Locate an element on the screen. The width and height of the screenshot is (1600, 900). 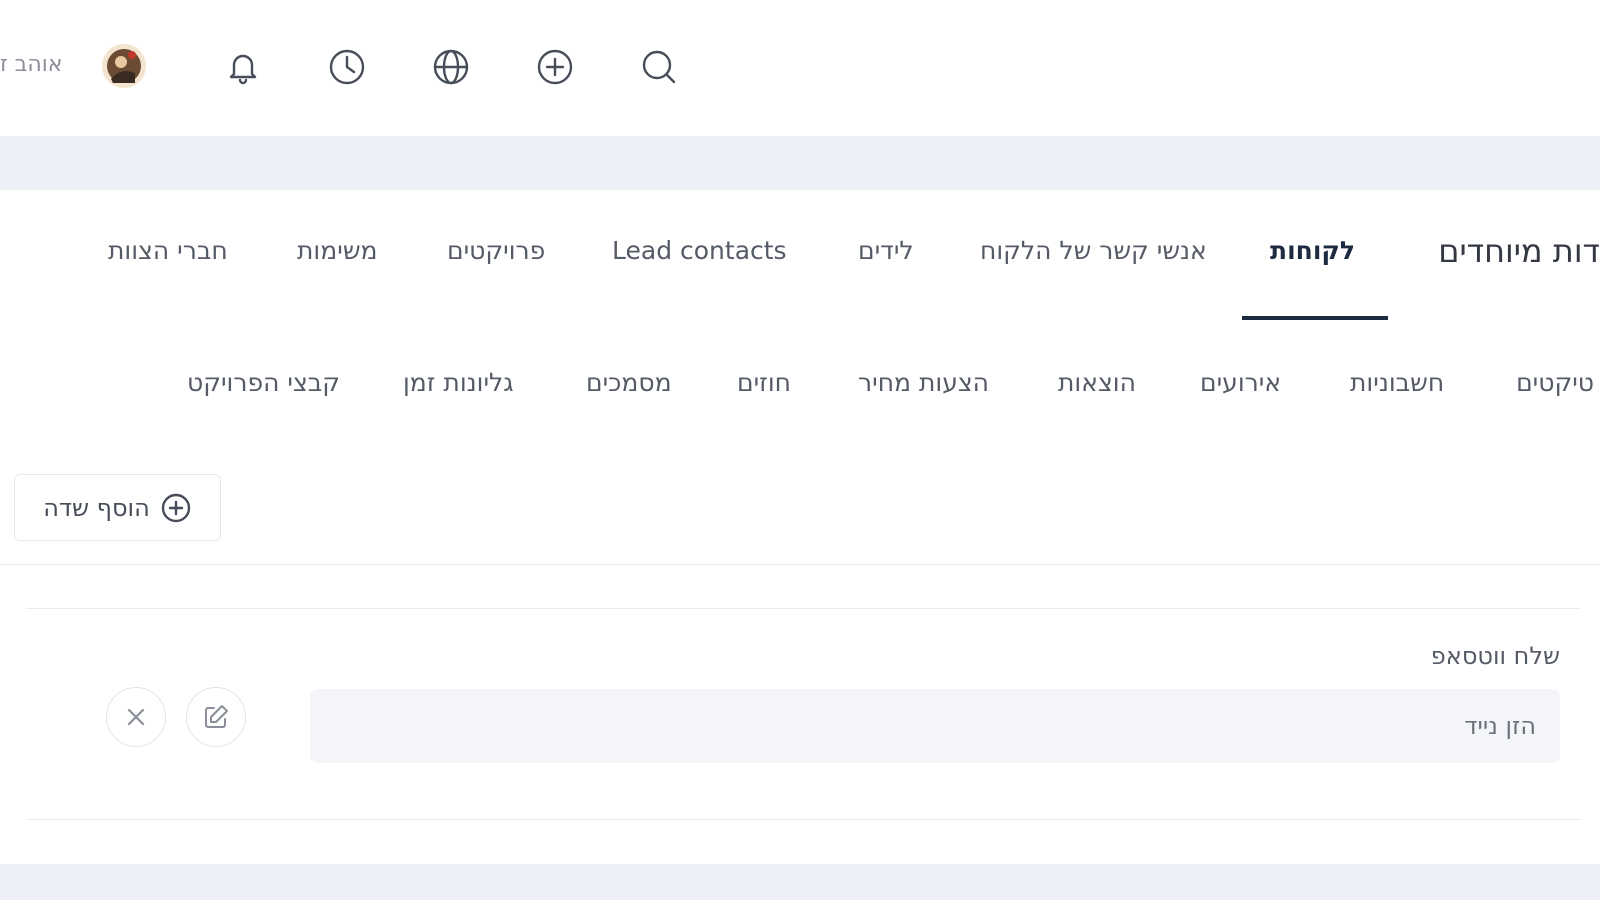
tab-events: אירועים is located at coordinates (1240, 382).